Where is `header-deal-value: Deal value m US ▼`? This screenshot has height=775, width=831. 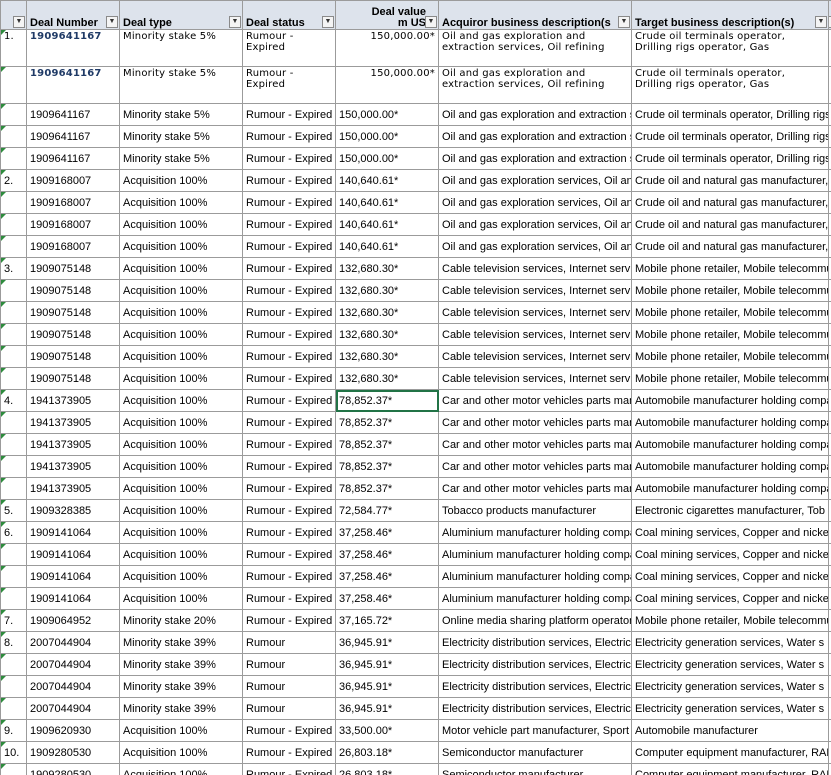
header-deal-value: Deal value m US ▼ is located at coordinates (387, 15).